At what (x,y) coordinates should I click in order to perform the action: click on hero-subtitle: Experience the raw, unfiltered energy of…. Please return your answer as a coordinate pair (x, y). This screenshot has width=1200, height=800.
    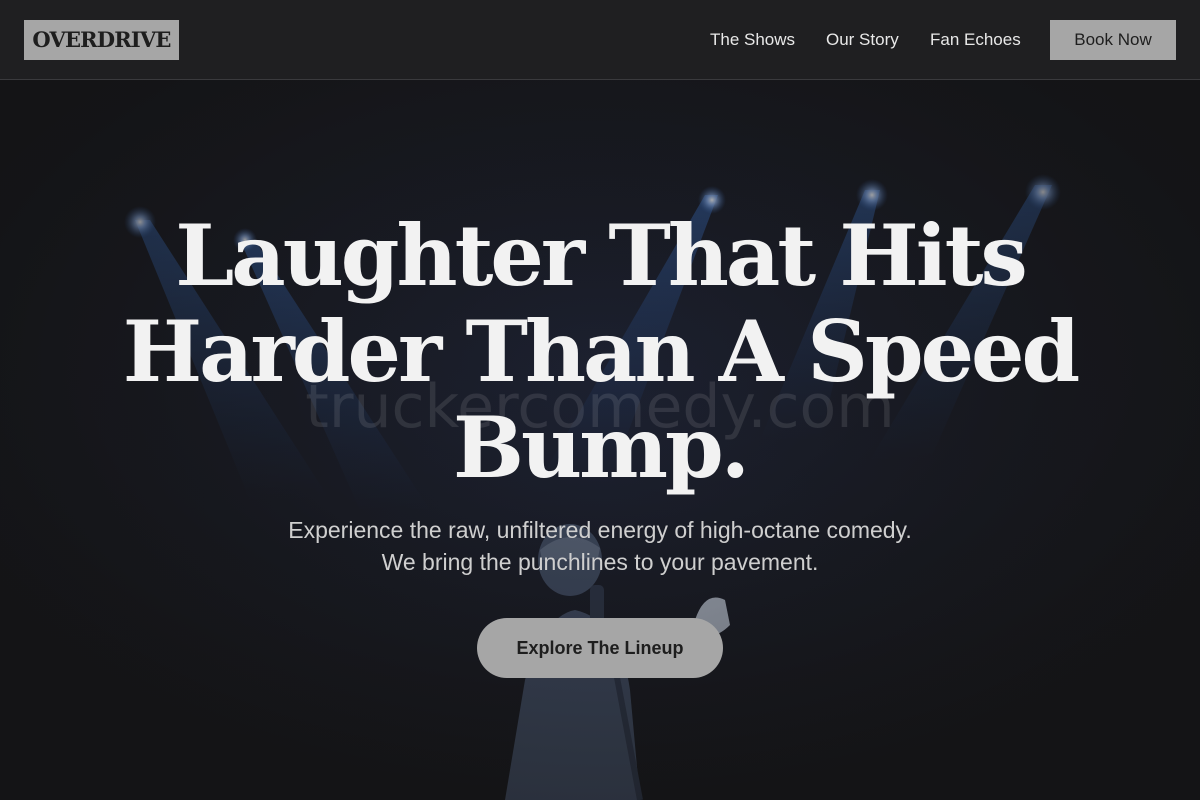
    Looking at the image, I should click on (600, 546).